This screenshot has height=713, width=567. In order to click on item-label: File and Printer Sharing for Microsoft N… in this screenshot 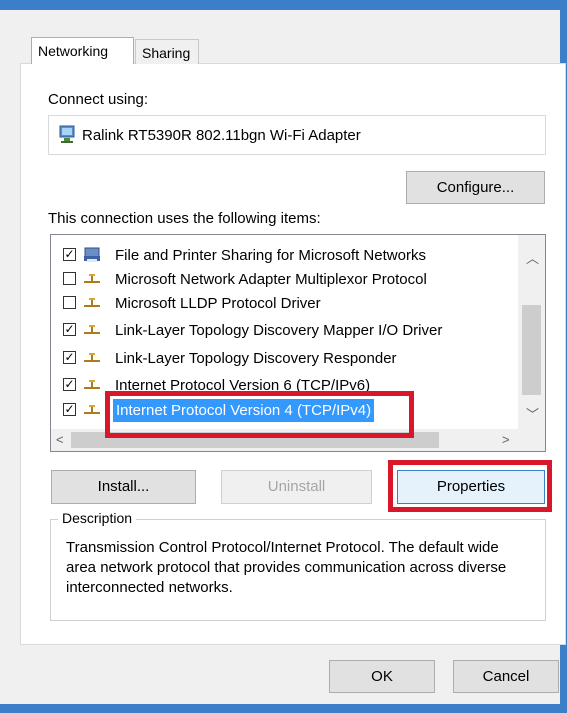, I will do `click(270, 255)`.